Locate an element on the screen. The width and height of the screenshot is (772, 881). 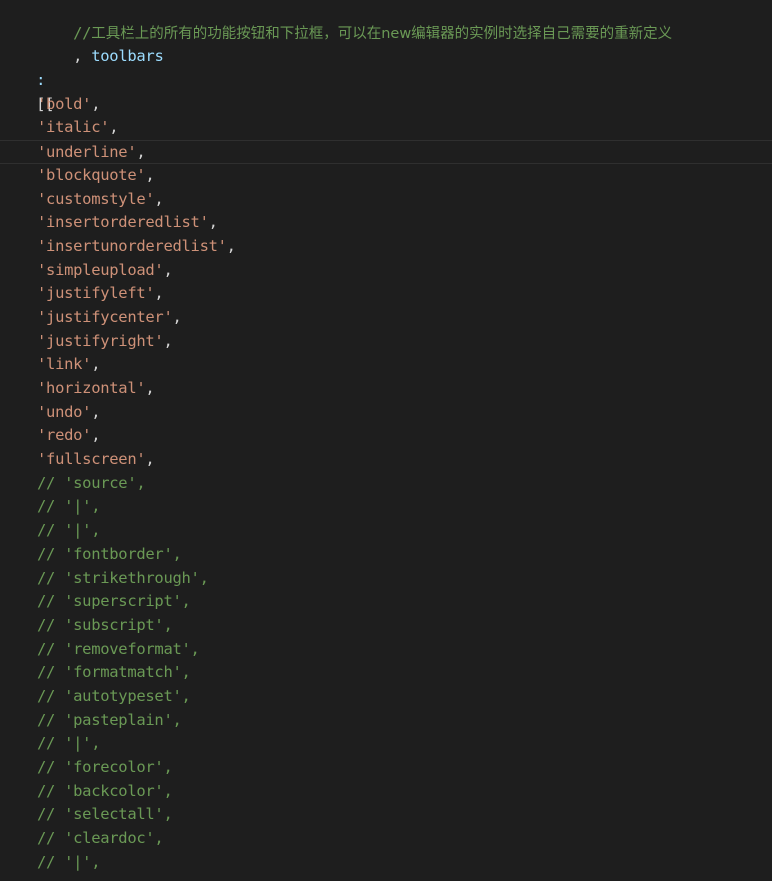
code-line-active-item: 'redo', is located at coordinates (386, 436).